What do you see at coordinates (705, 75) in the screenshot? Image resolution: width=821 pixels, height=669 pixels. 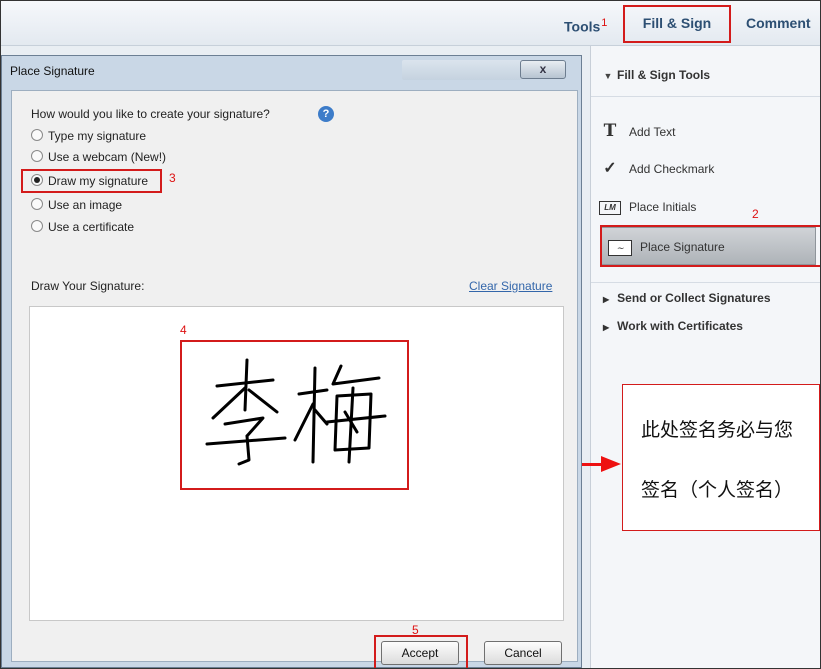 I see `fill-sign-tools-header: ▼ Fill & Sign Tools` at bounding box center [705, 75].